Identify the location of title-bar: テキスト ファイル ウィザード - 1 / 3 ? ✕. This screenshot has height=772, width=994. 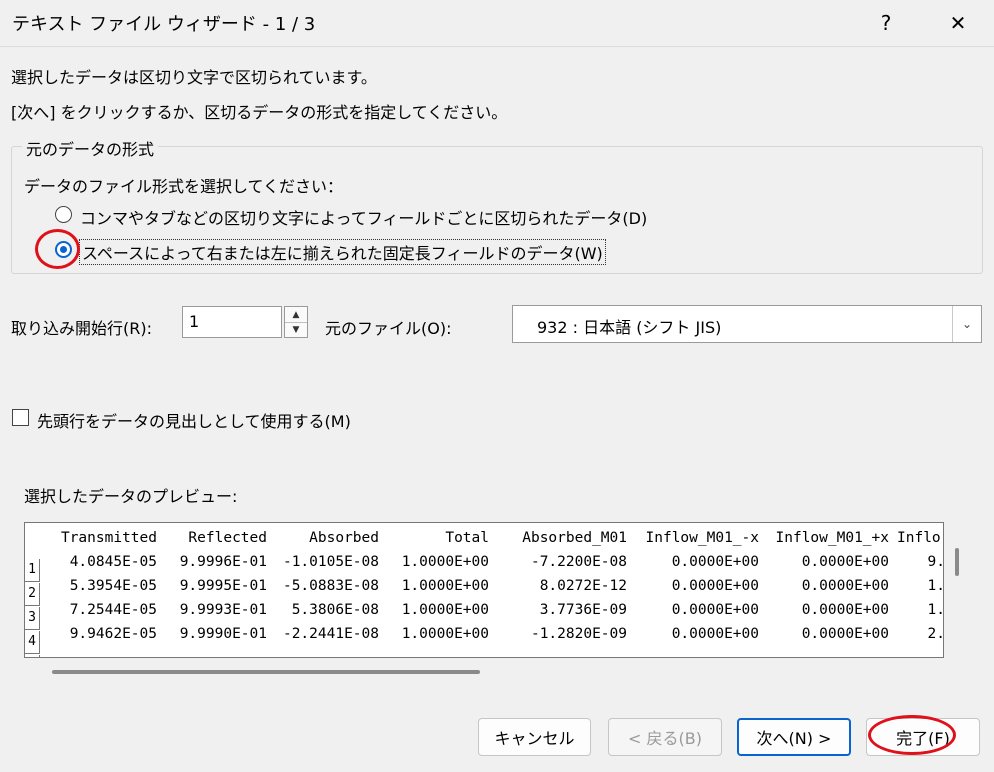
(497, 23).